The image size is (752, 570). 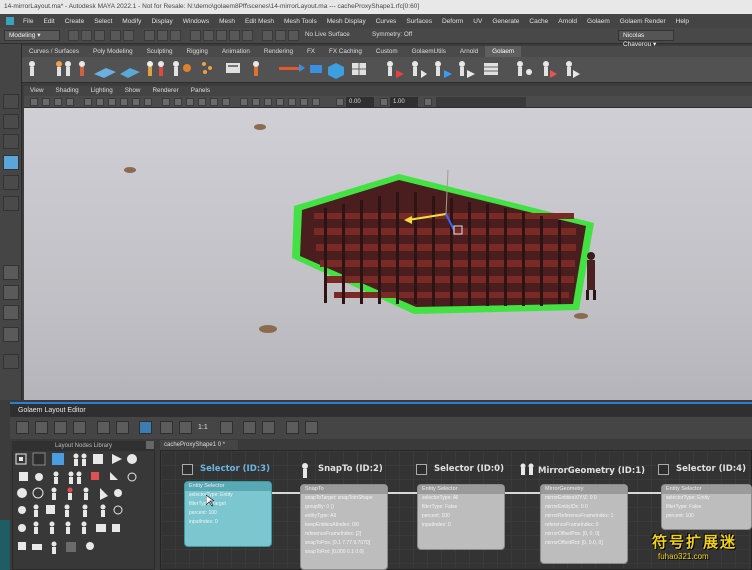 I want to click on film-gate-icon, so click(x=100, y=102).